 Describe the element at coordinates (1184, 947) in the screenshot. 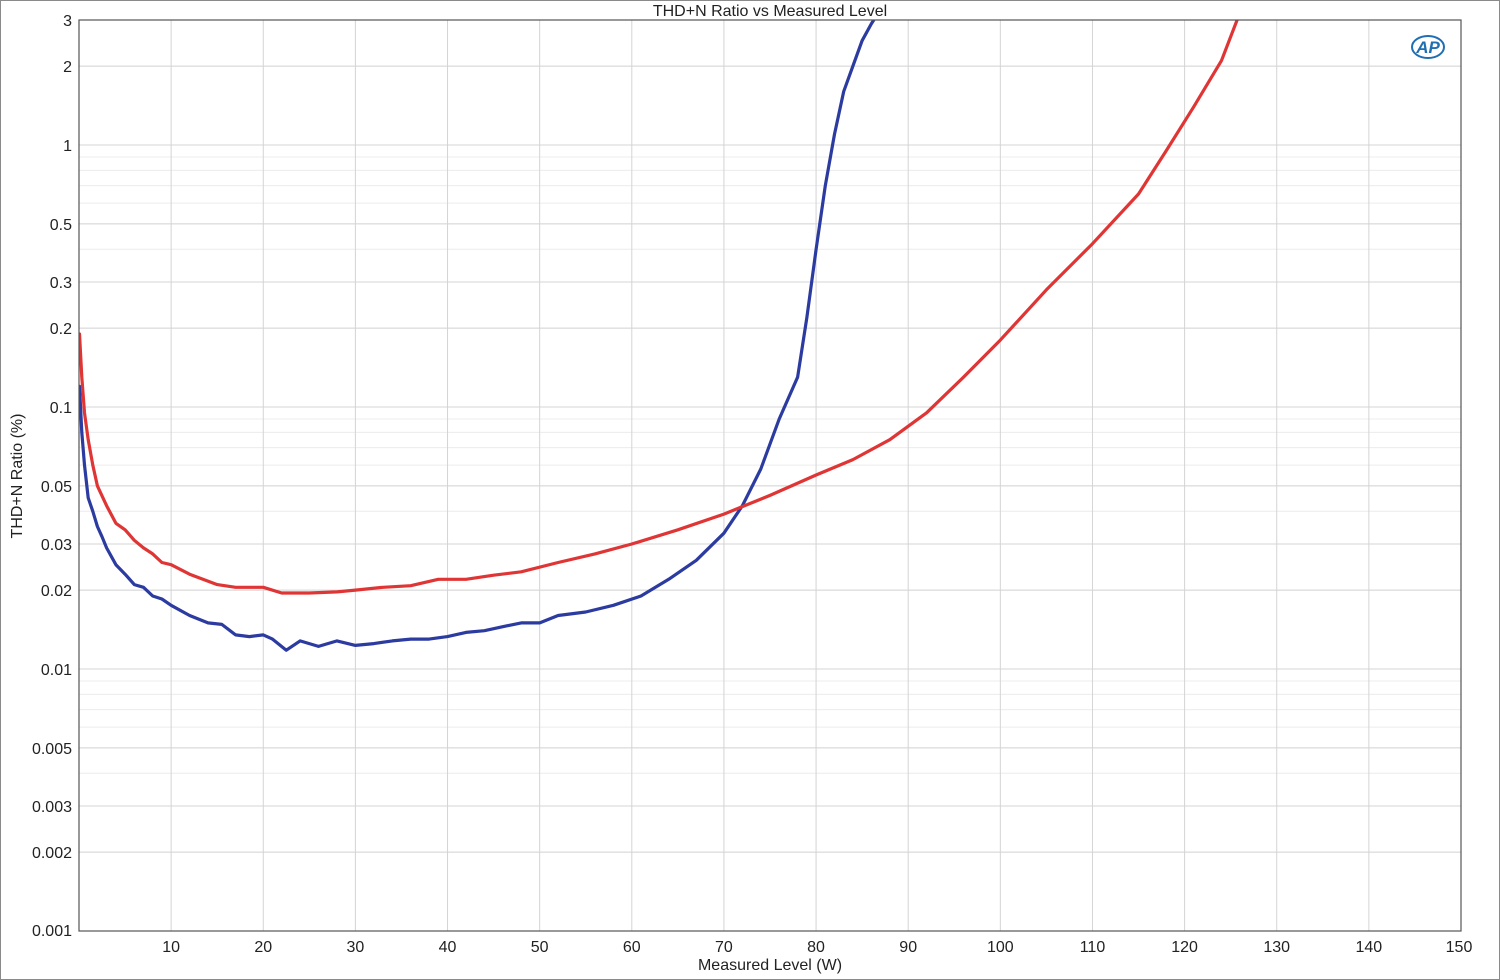

I see `x-tick-label: 120` at that location.